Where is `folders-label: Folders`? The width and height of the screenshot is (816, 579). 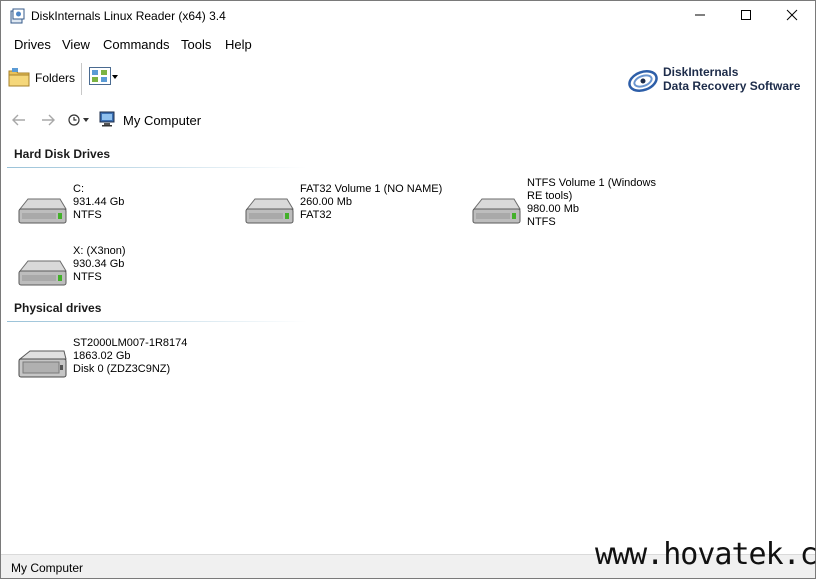
folders-label: Folders is located at coordinates (55, 78).